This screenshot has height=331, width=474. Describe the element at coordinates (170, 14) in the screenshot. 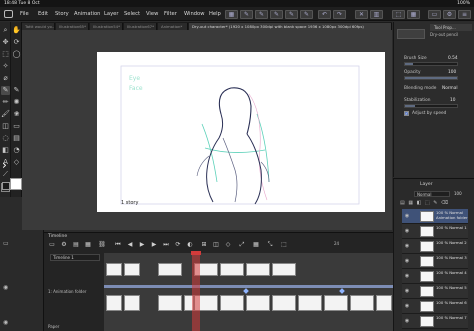

I see `menu-filter: Filter` at that location.